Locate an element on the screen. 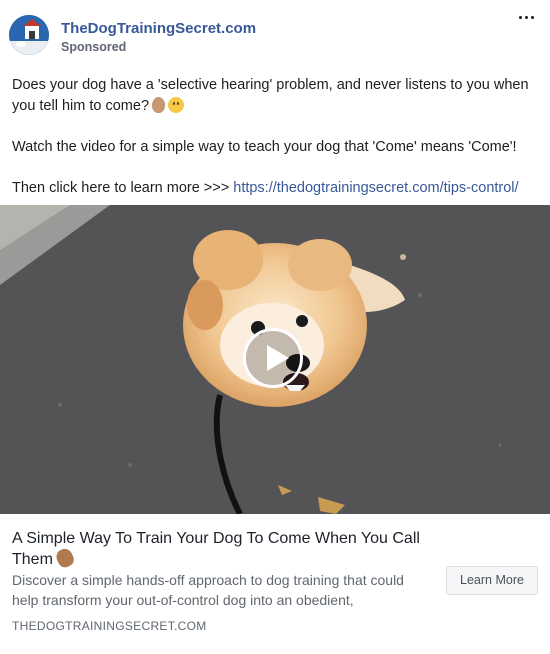  more-options-icon is located at coordinates (527, 17).